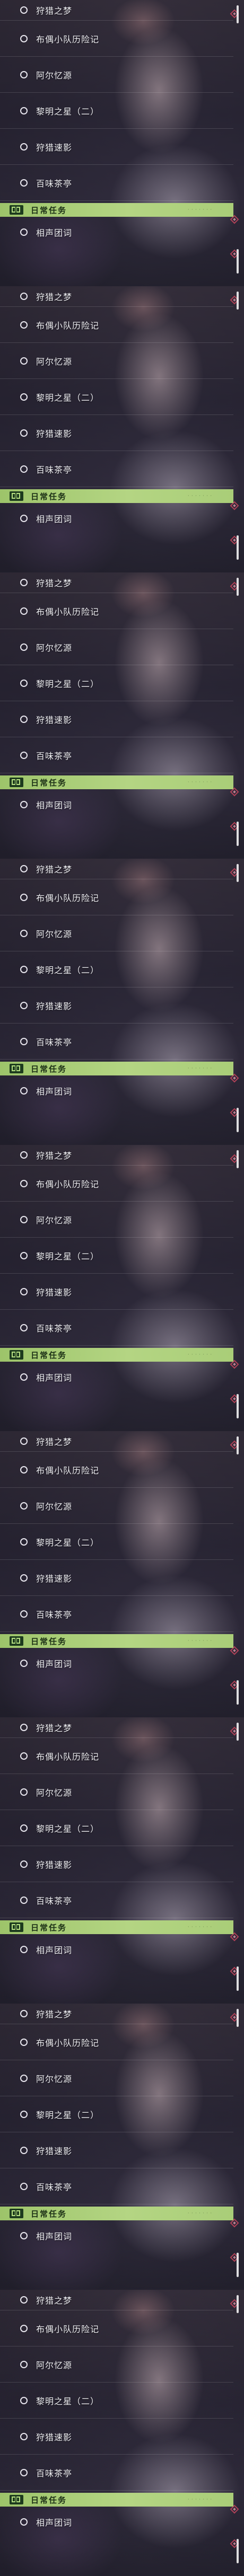  I want to click on daily-progress-dots: · · · · · · ·, so click(199, 1354).